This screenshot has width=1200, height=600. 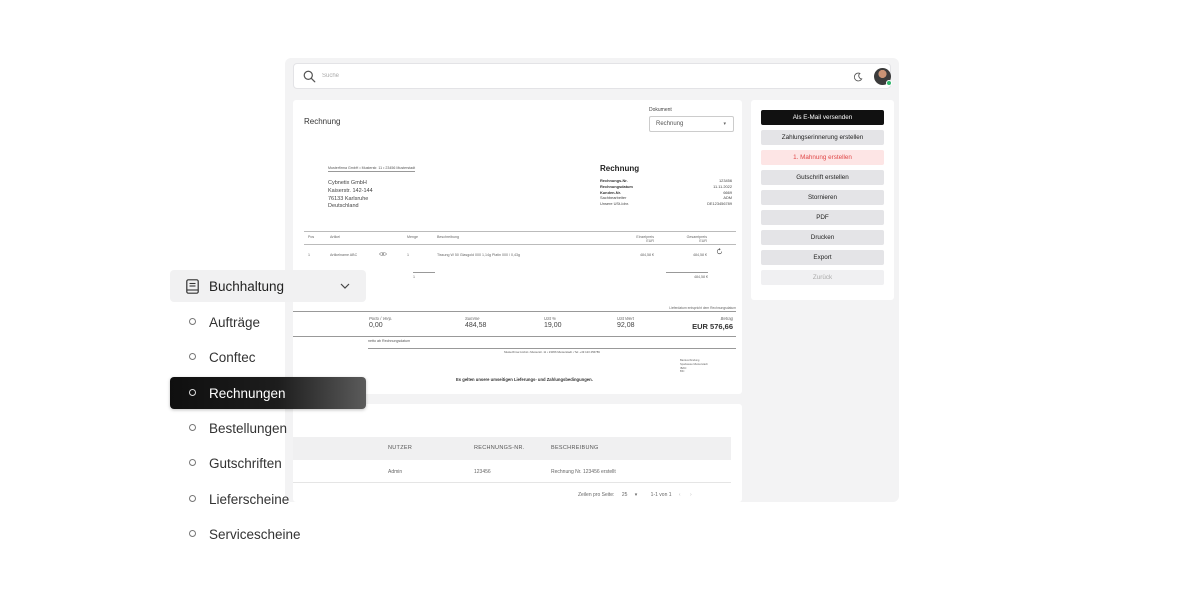 What do you see at coordinates (376, 325) in the screenshot?
I see `total-value: 0,00` at bounding box center [376, 325].